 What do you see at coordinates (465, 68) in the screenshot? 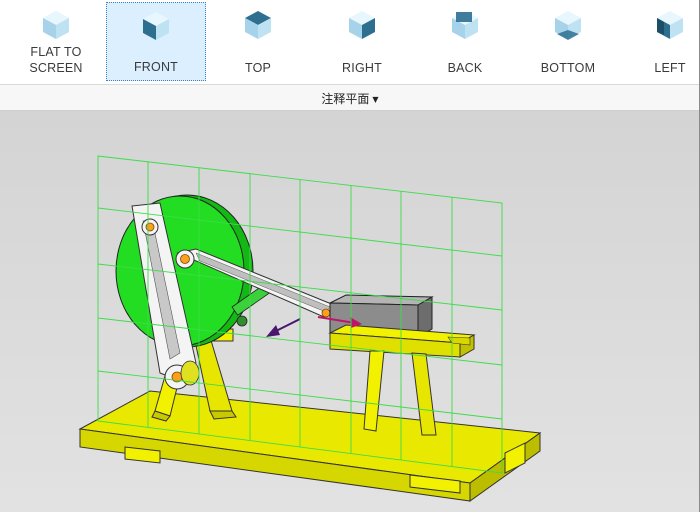
I see `back-view-label: BACK` at bounding box center [465, 68].